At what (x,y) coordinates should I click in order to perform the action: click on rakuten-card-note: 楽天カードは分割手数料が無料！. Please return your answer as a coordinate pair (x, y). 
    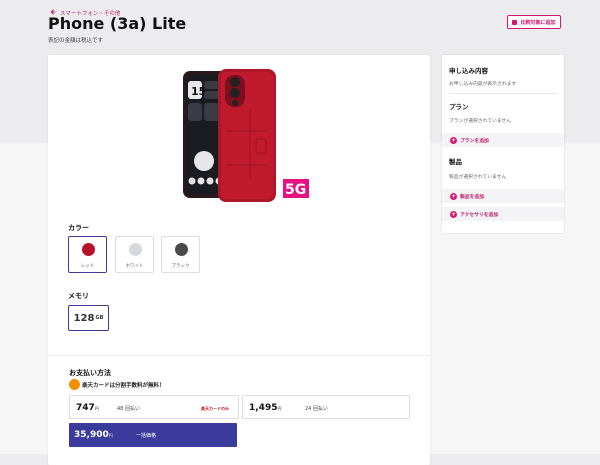
    Looking at the image, I should click on (117, 384).